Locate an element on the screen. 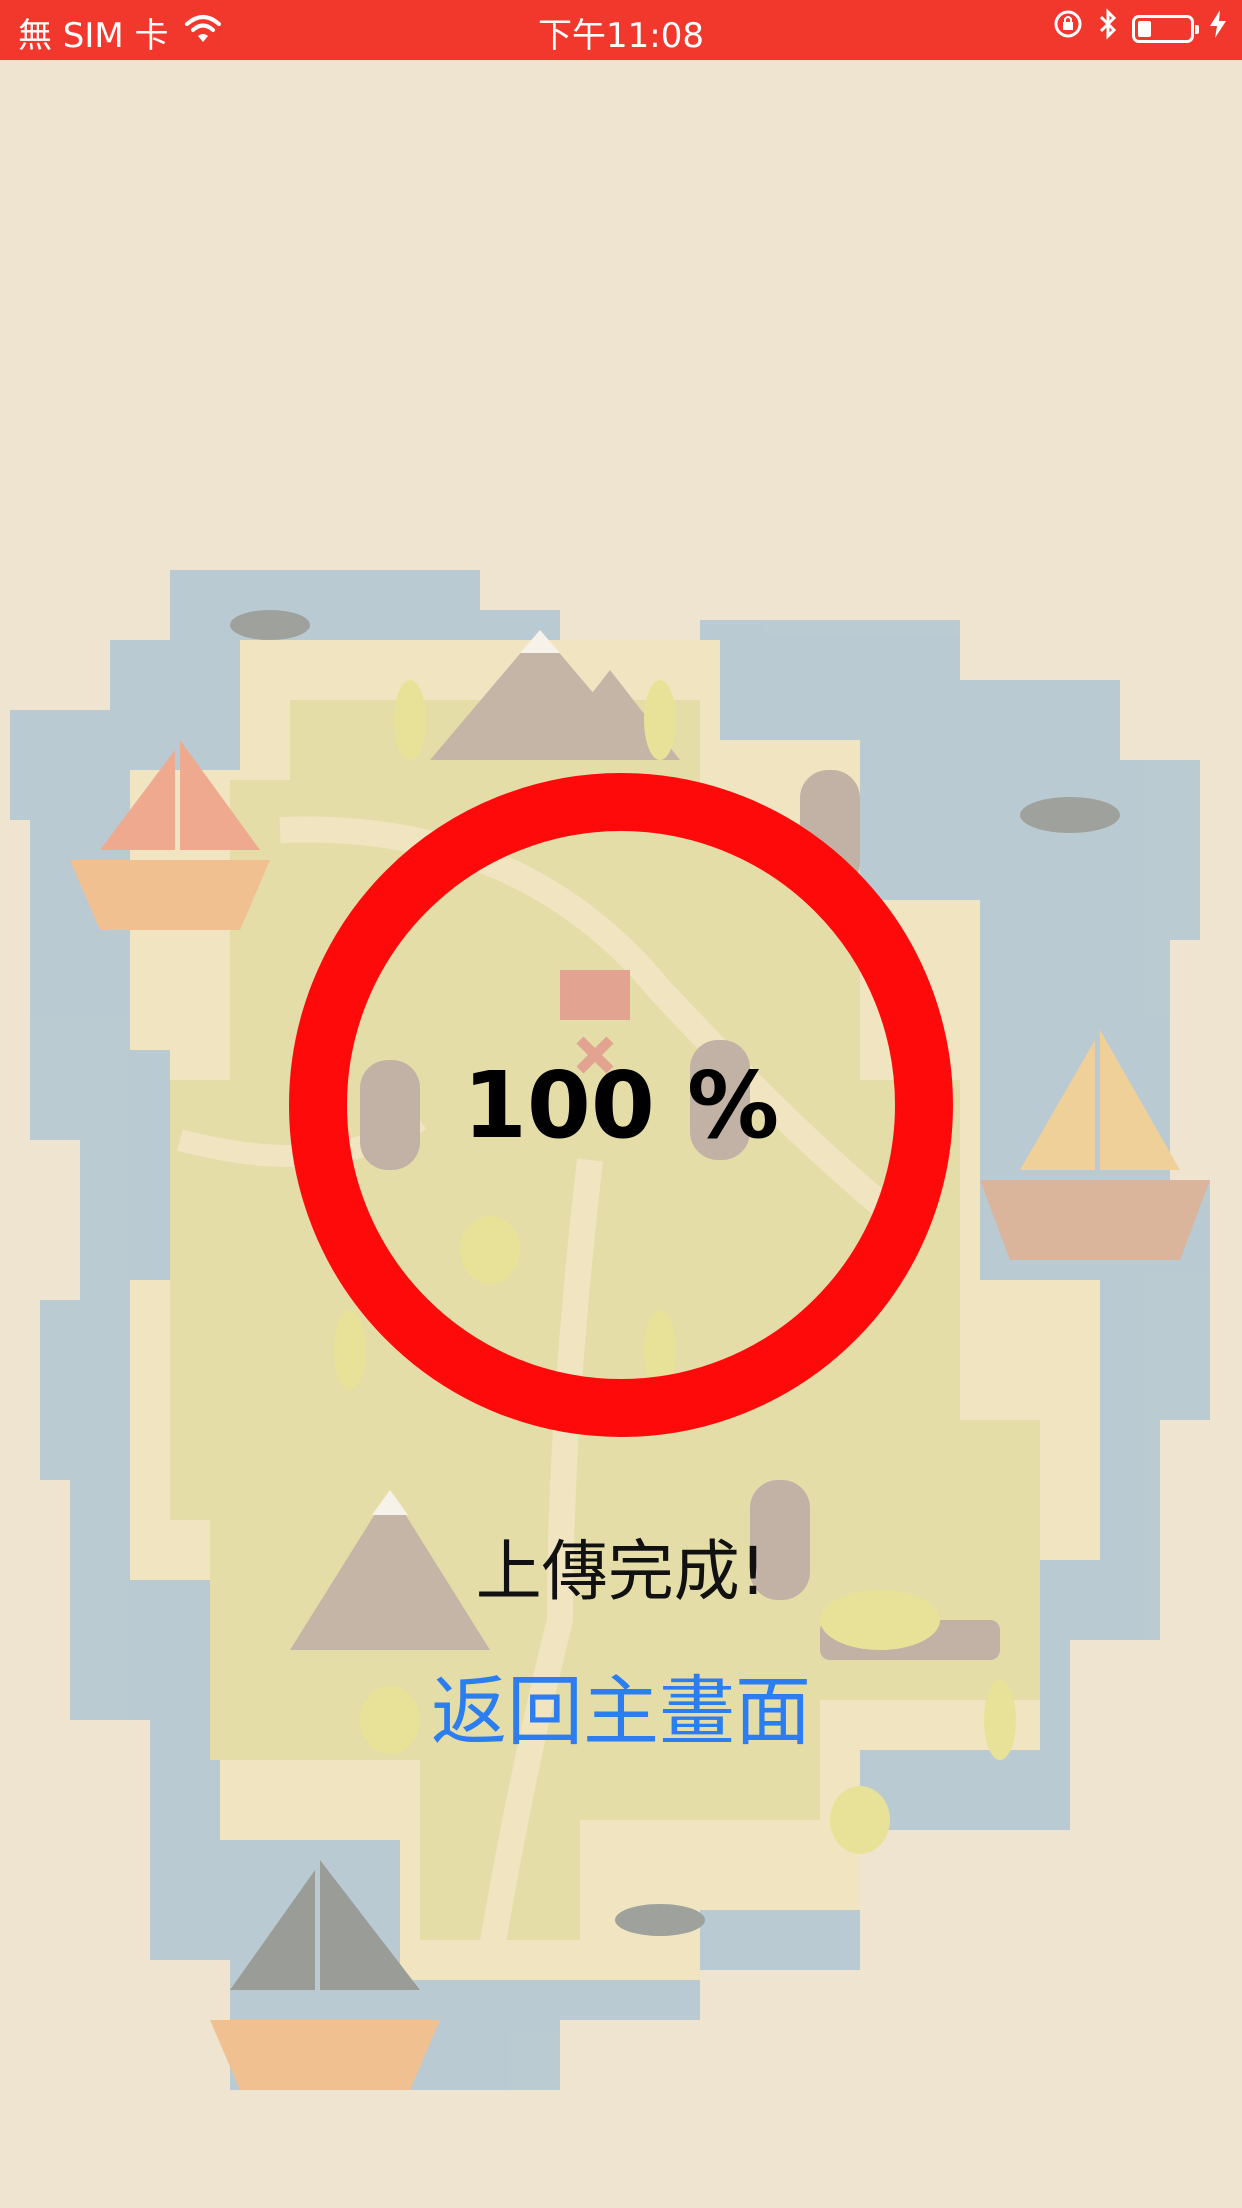  status-right is located at coordinates (1140, 28).